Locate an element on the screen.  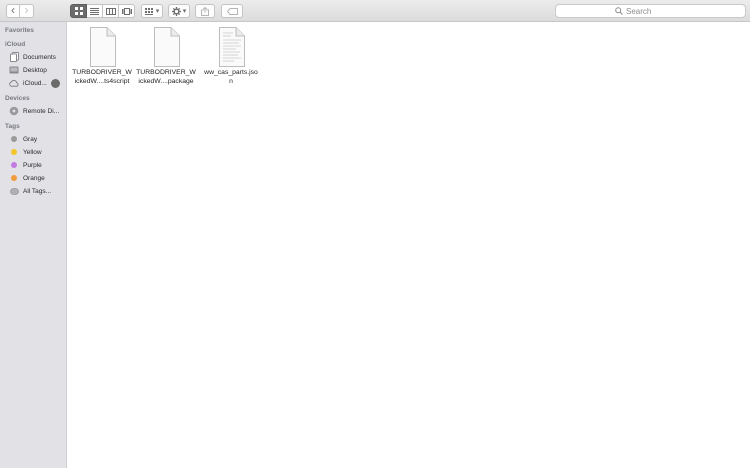
column-view-button is located at coordinates (111, 11).